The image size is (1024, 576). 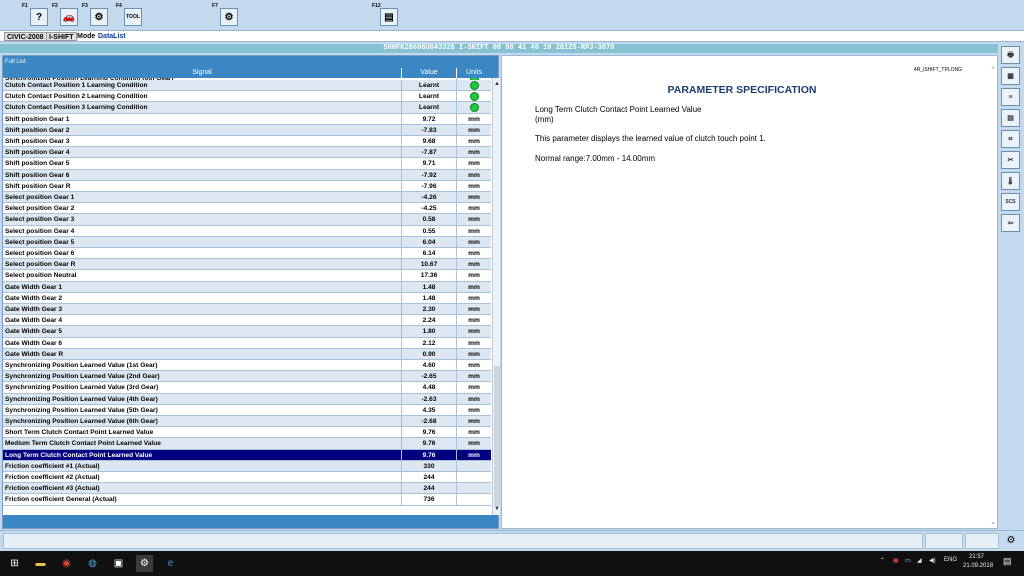 What do you see at coordinates (1010, 76) in the screenshot?
I see `snapshot-icon: ▦` at bounding box center [1010, 76].